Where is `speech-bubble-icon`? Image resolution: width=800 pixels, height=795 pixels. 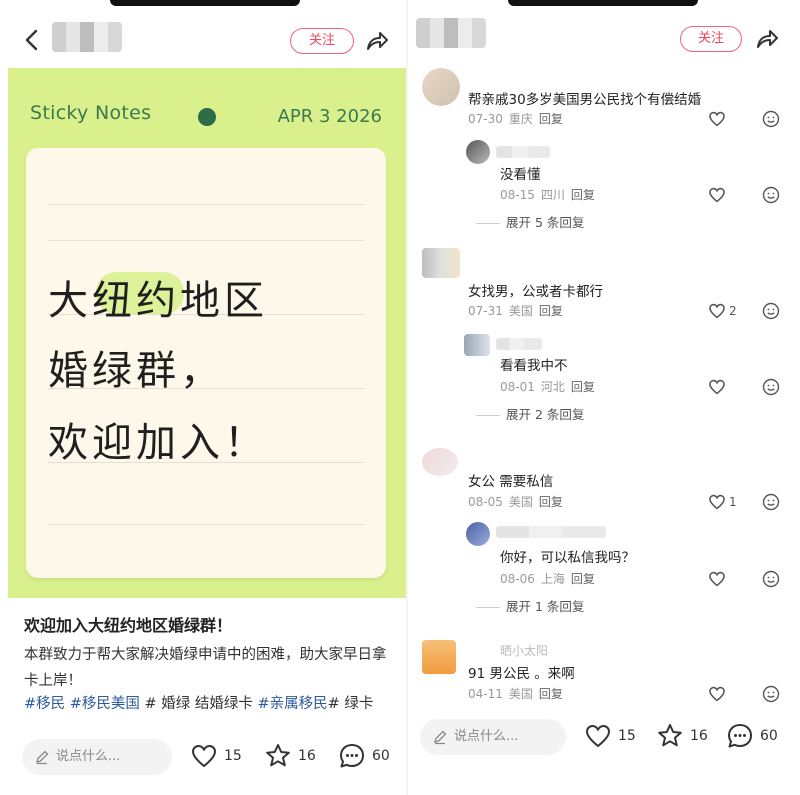 speech-bubble-icon is located at coordinates (740, 736).